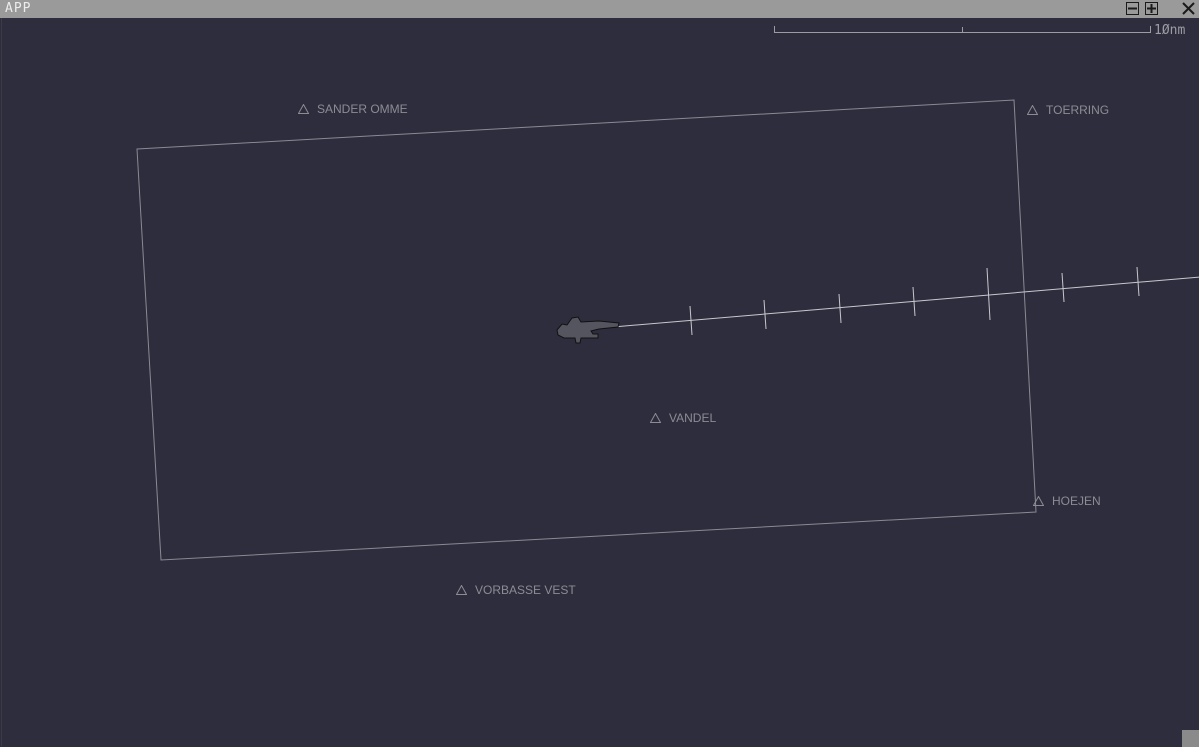  What do you see at coordinates (1076, 501) in the screenshot?
I see `fix-label: HOEJEN` at bounding box center [1076, 501].